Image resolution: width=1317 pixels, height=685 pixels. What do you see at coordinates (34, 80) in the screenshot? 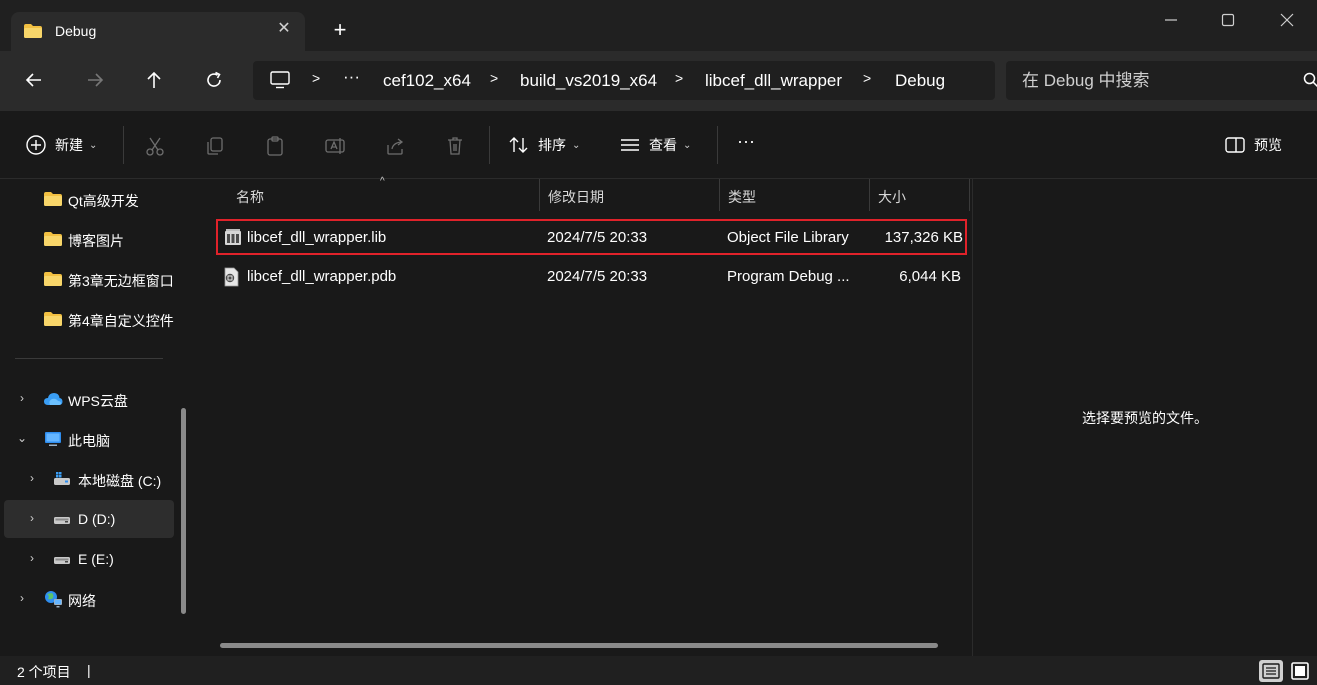
I see `back-arrow-icon` at bounding box center [34, 80].